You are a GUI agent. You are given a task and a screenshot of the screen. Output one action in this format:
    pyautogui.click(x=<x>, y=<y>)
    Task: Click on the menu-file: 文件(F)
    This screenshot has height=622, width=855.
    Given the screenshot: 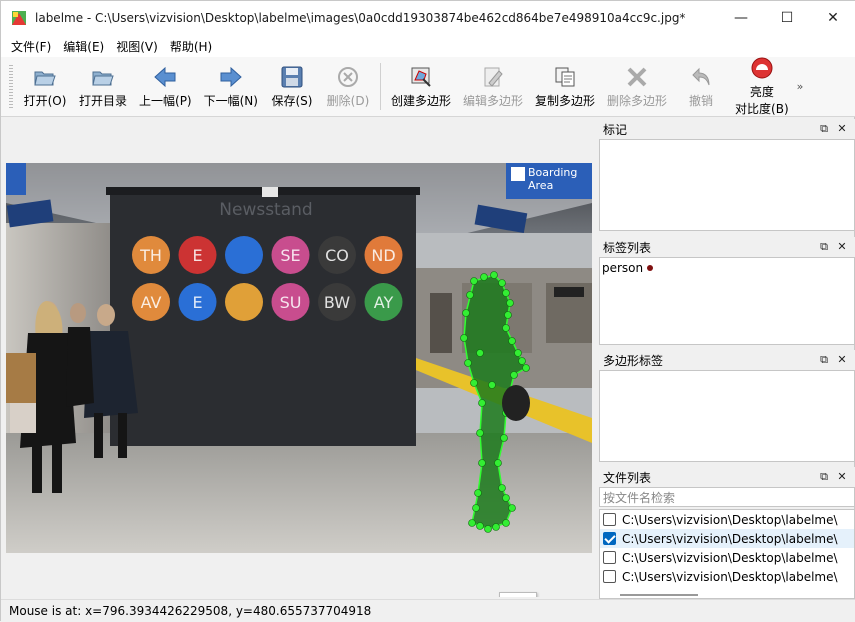 What is the action you would take?
    pyautogui.click(x=31, y=46)
    